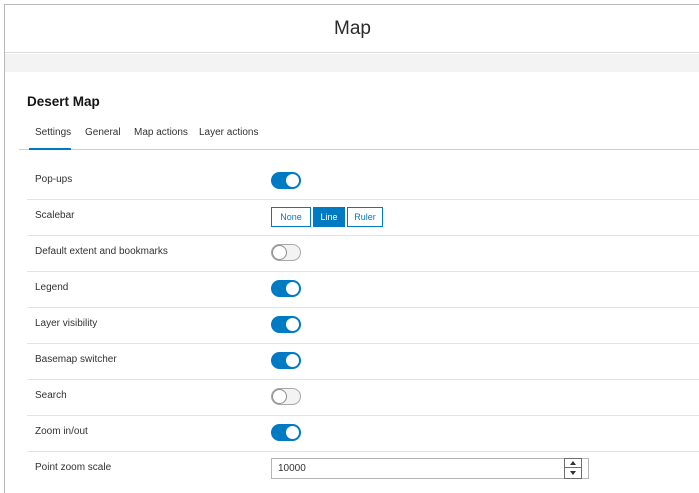 Image resolution: width=699 pixels, height=493 pixels. I want to click on search-label: Search, so click(51, 395).